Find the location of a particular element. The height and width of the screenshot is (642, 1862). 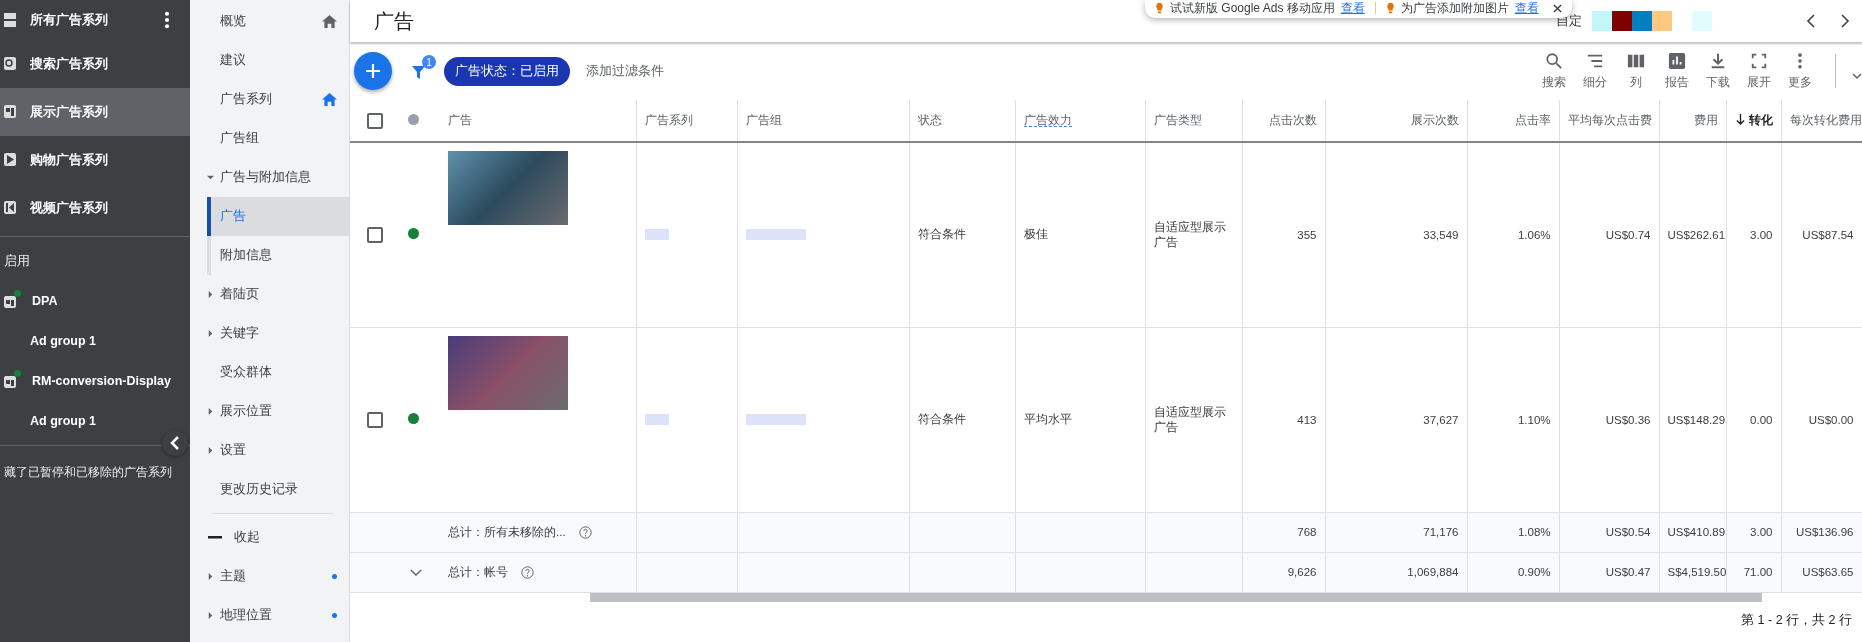

toolbar-action: 报告 is located at coordinates (1676, 71).